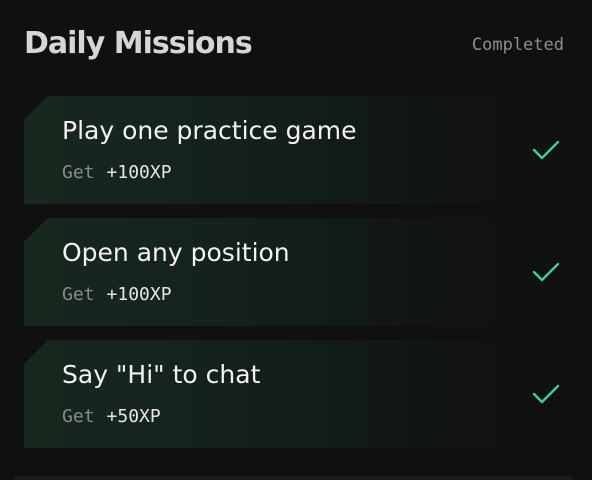 This screenshot has width=592, height=480. I want to click on mission-title: Say "Hi" to chat, so click(161, 374).